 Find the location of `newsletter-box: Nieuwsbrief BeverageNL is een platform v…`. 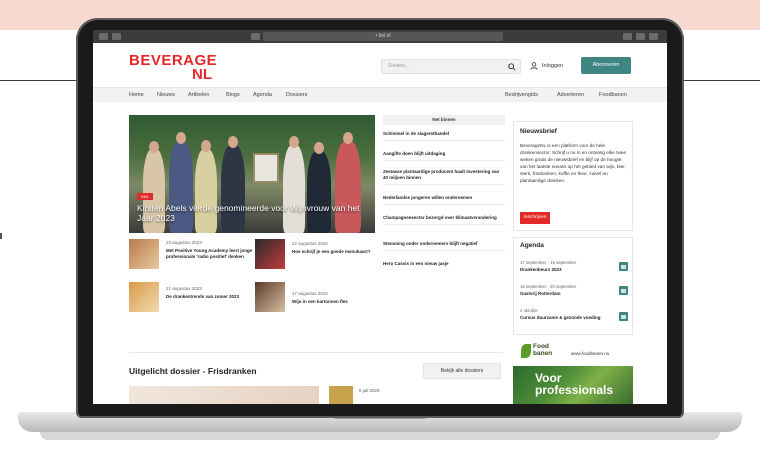

newsletter-box: Nieuwsbrief BeverageNL is een platform v… is located at coordinates (573, 176).